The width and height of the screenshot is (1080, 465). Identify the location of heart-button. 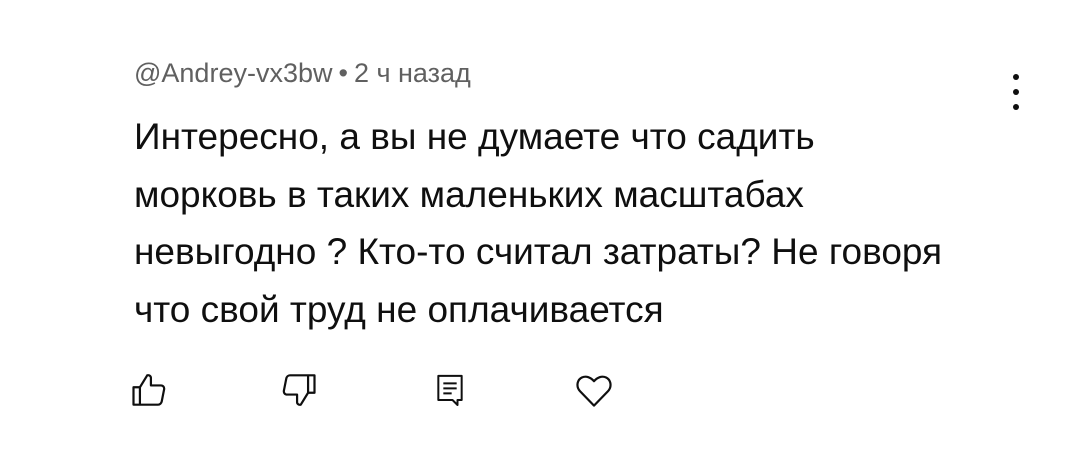
(594, 390).